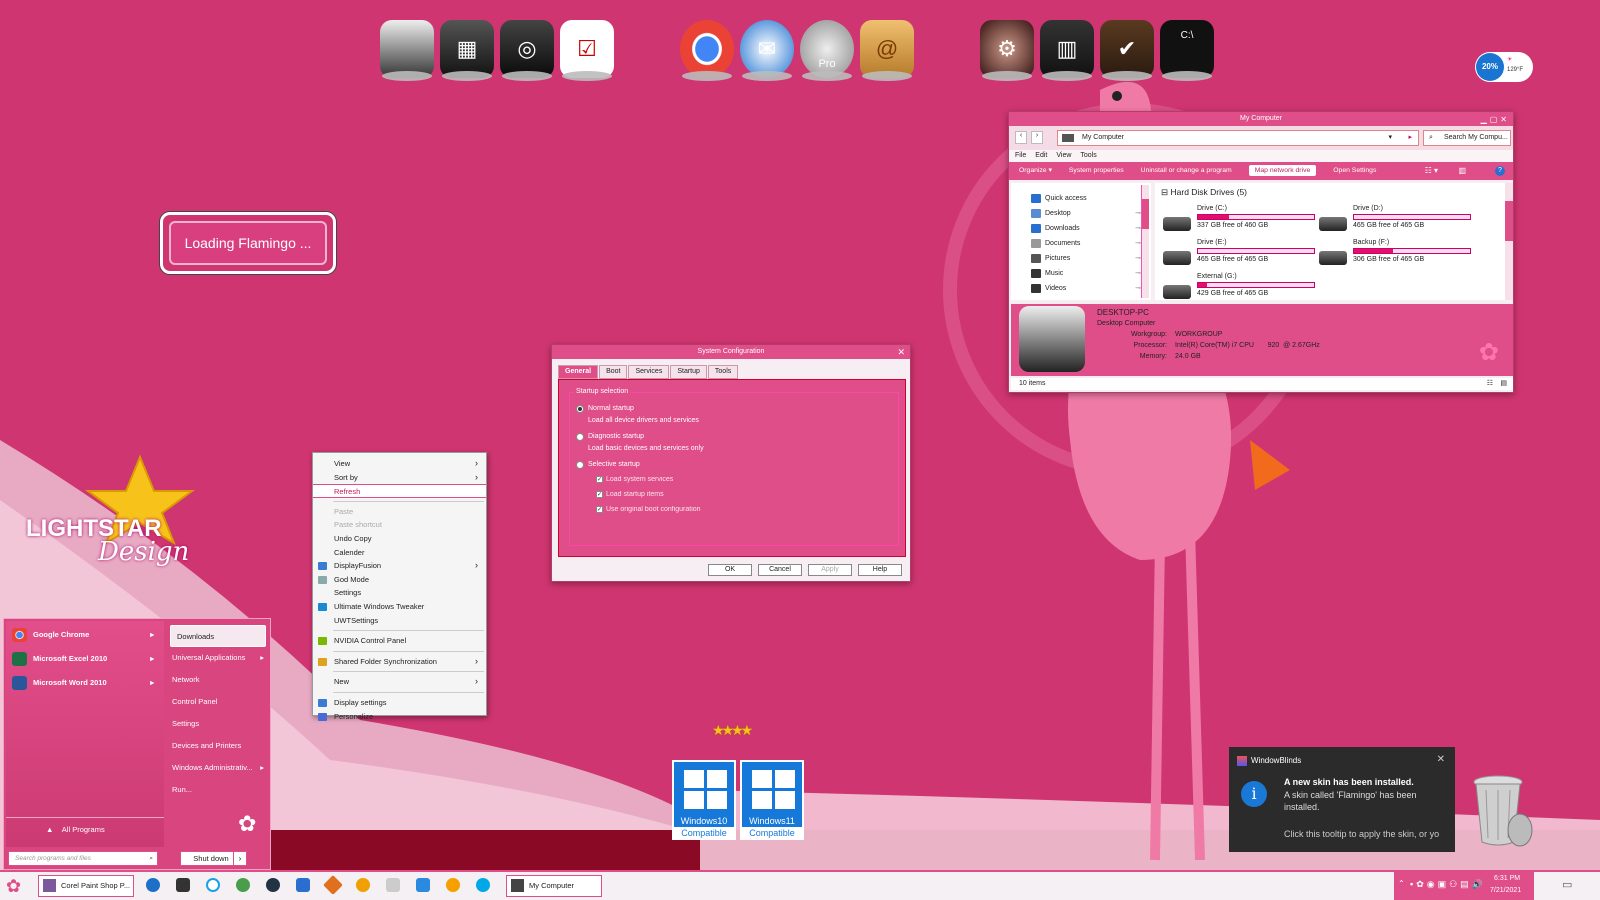 The image size is (1600, 900). I want to click on gray-device-icon, so click(407, 50).